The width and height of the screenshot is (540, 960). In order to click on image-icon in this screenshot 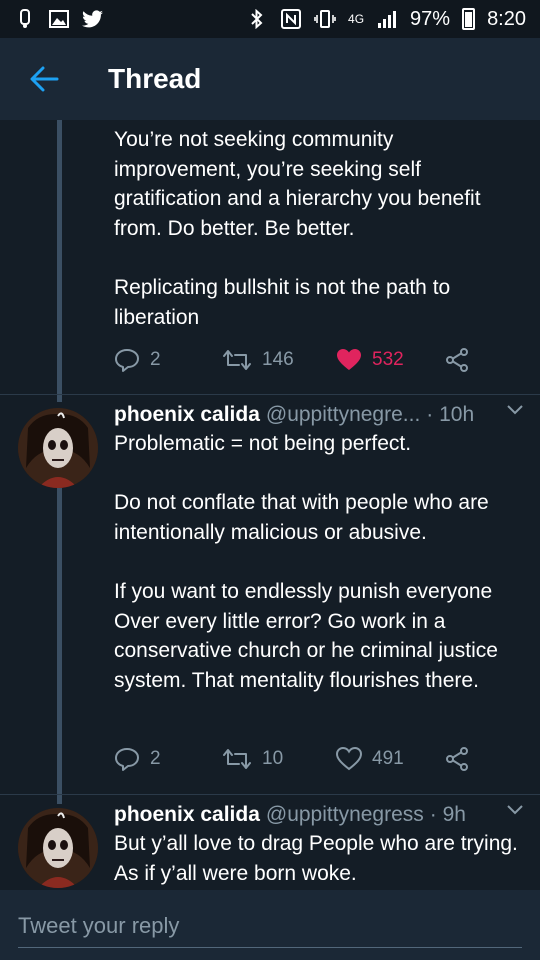, I will do `click(59, 19)`.